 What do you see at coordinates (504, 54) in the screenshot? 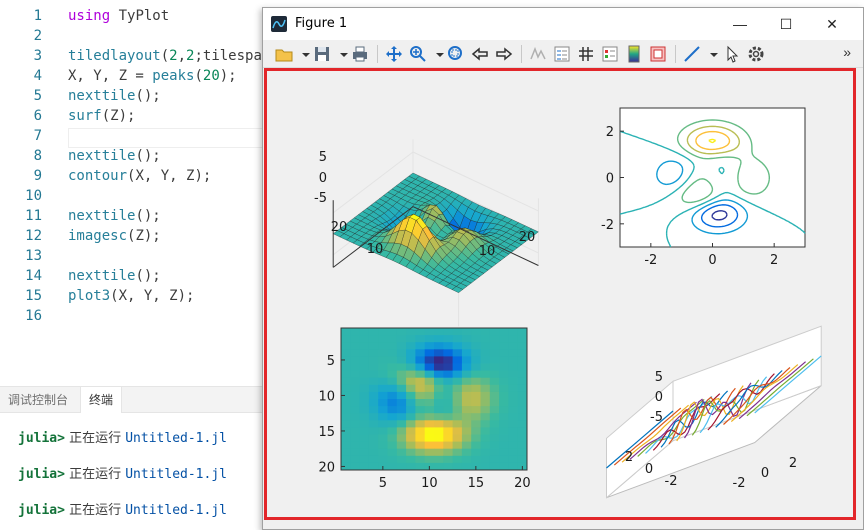
I see `forward-icon` at bounding box center [504, 54].